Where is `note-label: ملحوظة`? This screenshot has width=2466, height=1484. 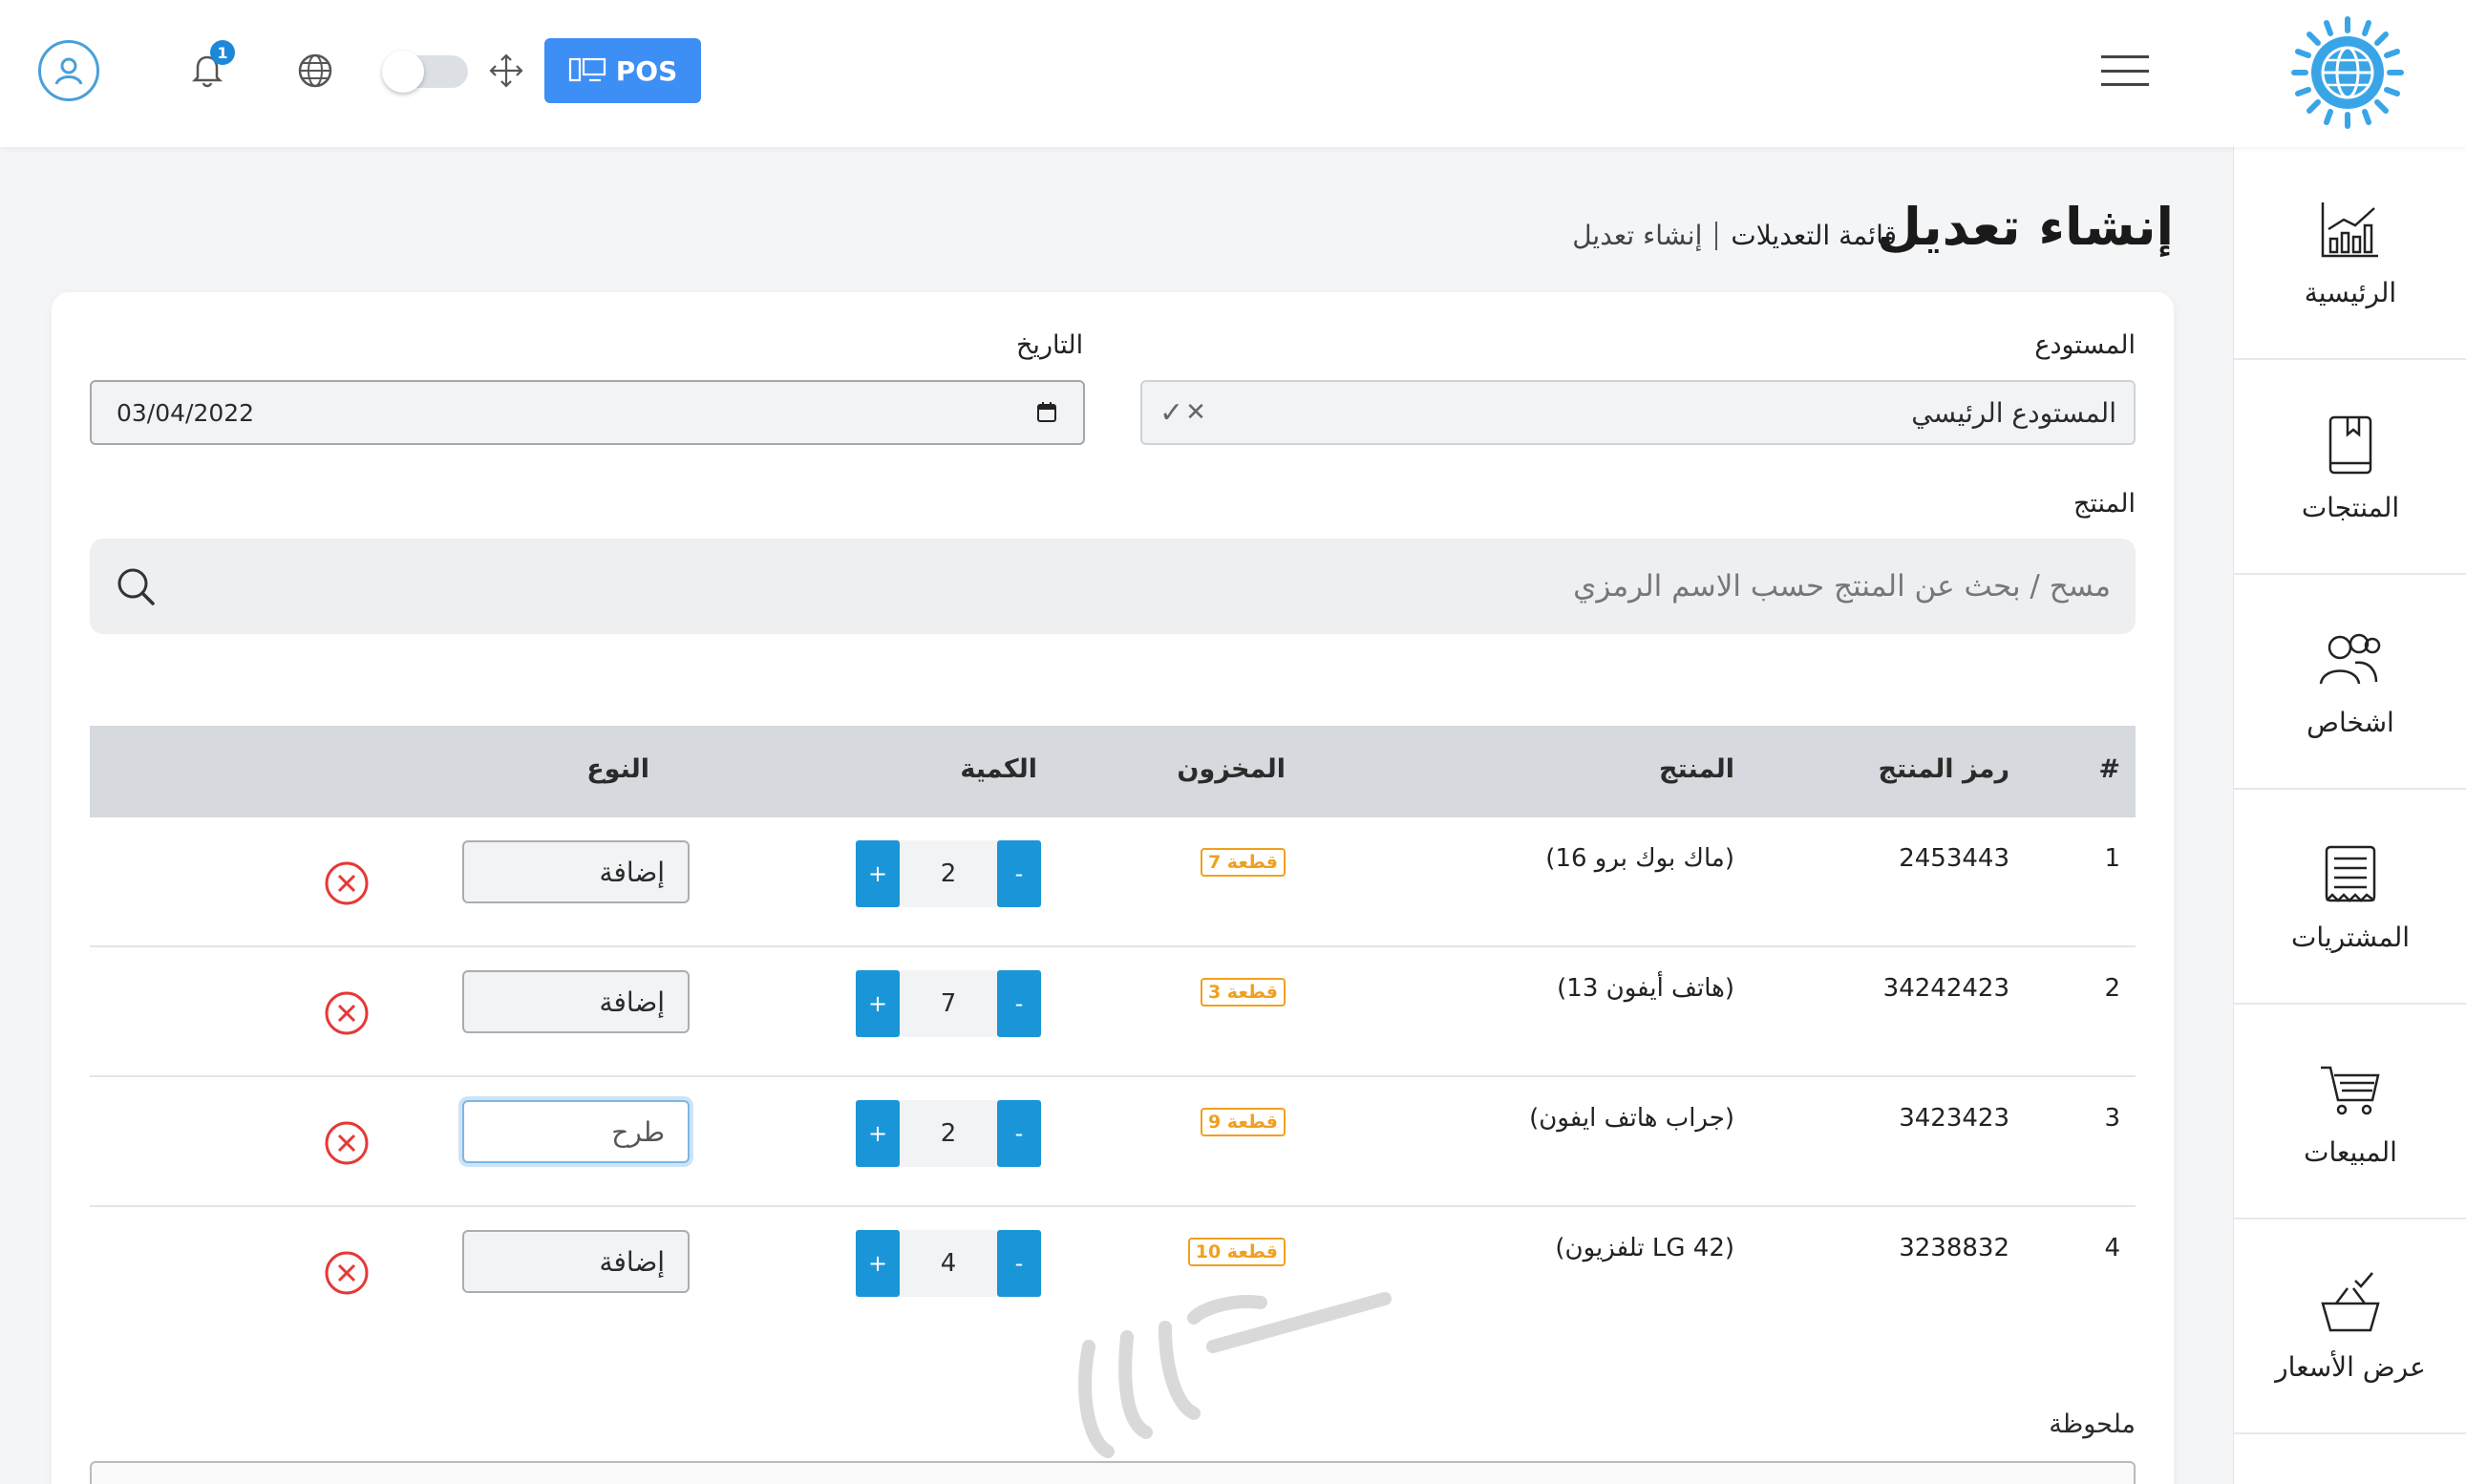 note-label: ملحوظة is located at coordinates (2092, 1425).